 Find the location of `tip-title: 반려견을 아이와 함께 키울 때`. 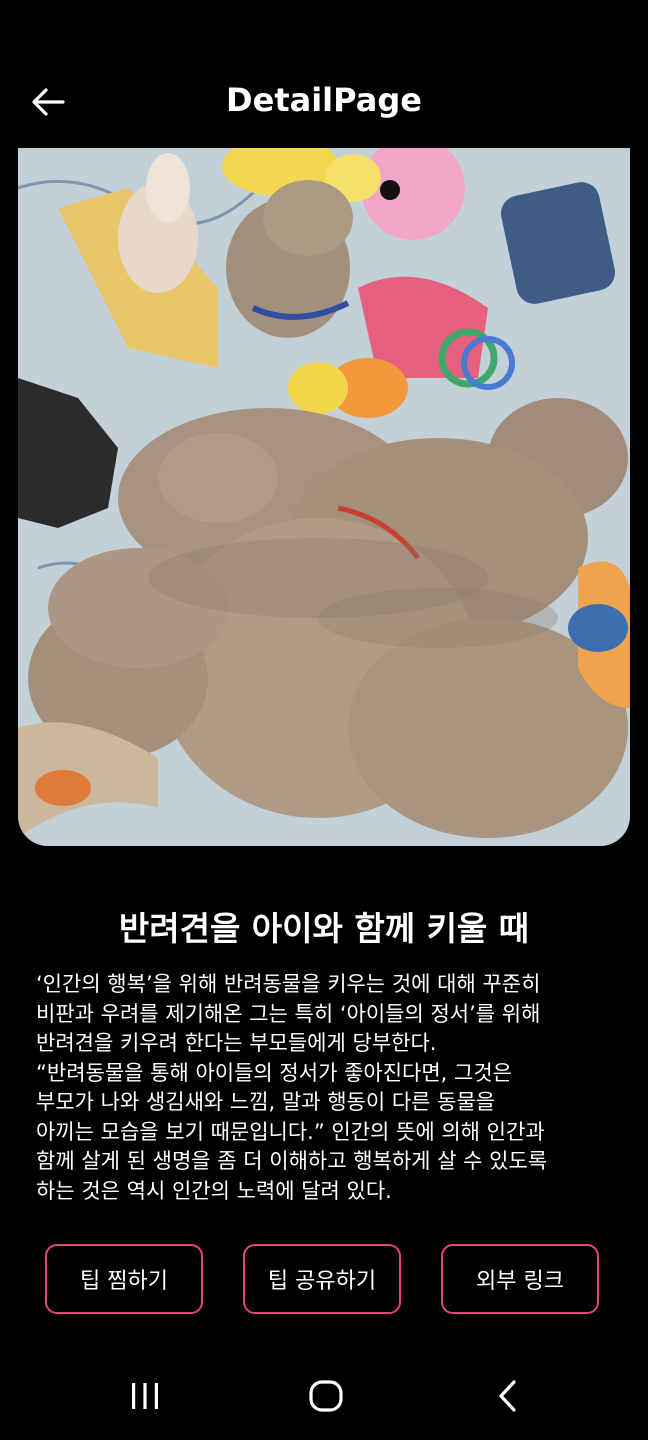

tip-title: 반려견을 아이와 함께 키울 때 is located at coordinates (324, 928).